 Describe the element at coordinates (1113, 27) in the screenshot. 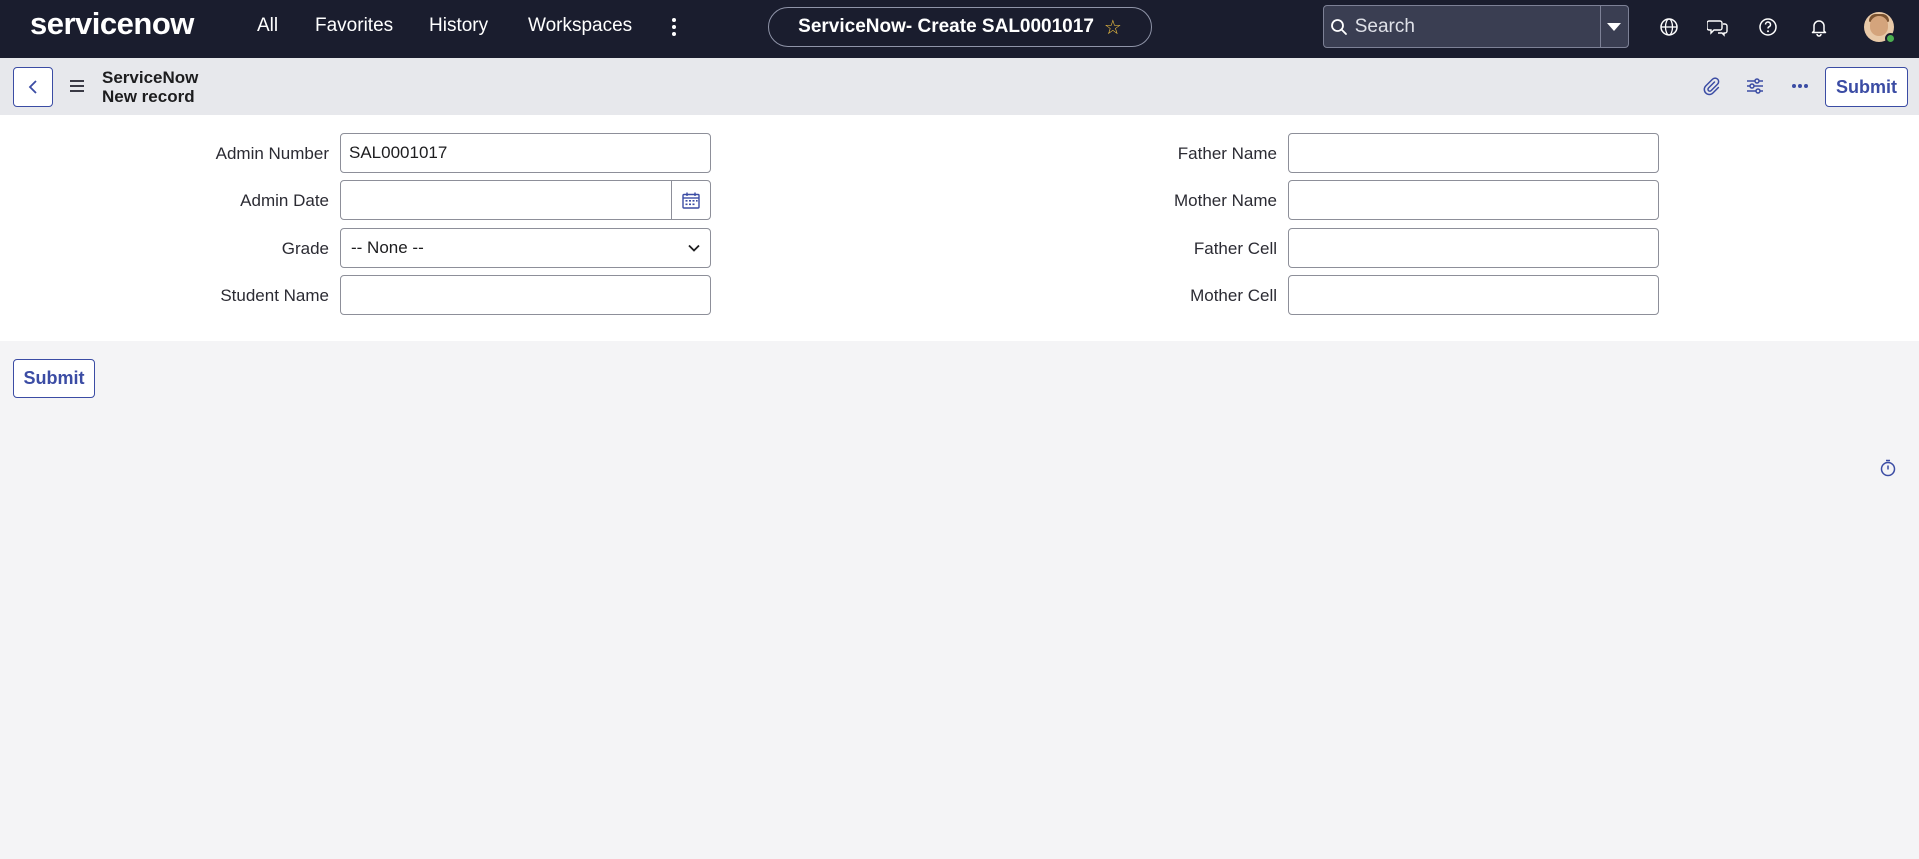

I see `star-icon: ☆` at that location.